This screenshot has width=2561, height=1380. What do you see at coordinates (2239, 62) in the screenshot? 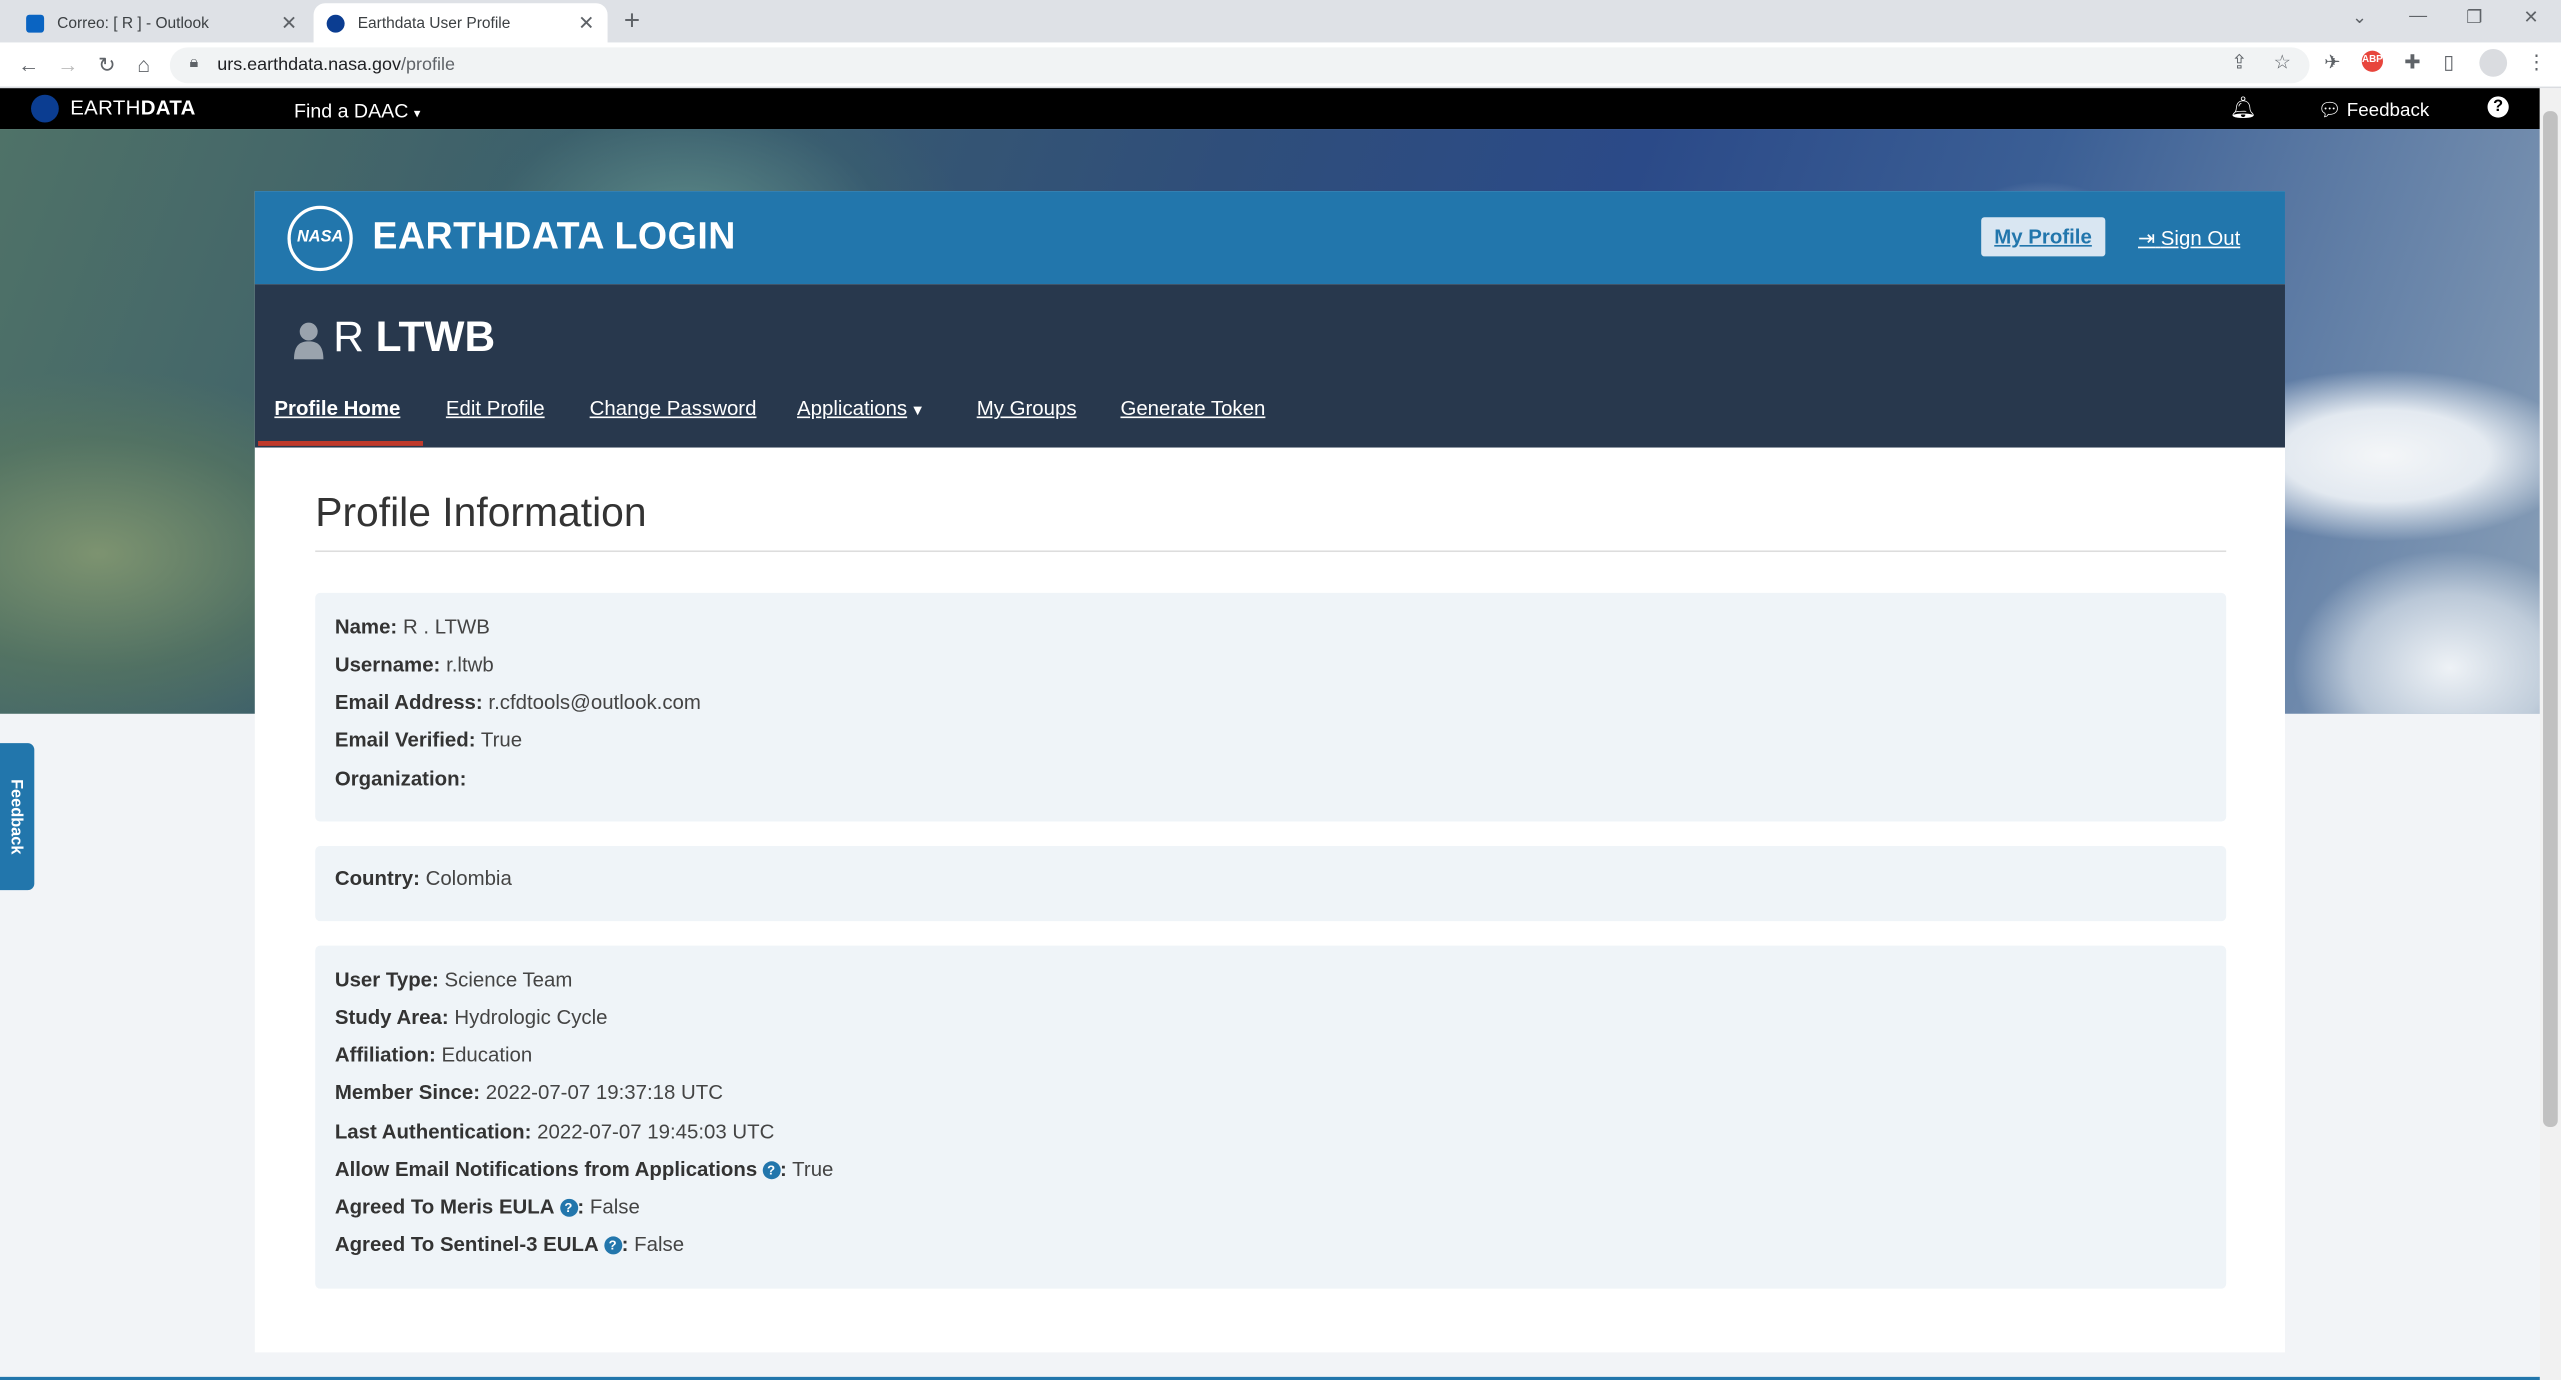
I see `share-icon: ⇪` at bounding box center [2239, 62].